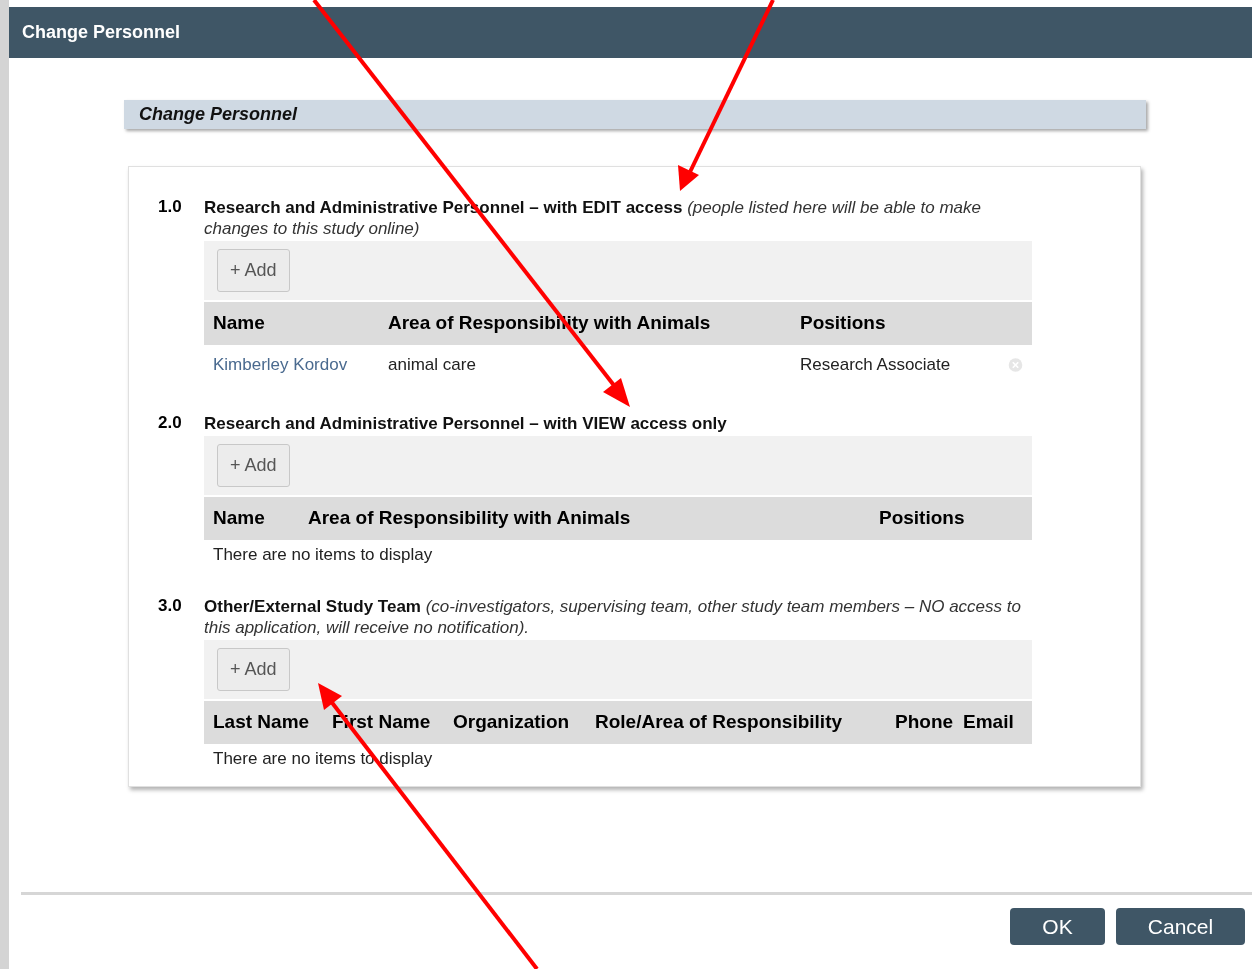 This screenshot has width=1252, height=969. What do you see at coordinates (323, 555) in the screenshot?
I see `empty-message: There are no items to display` at bounding box center [323, 555].